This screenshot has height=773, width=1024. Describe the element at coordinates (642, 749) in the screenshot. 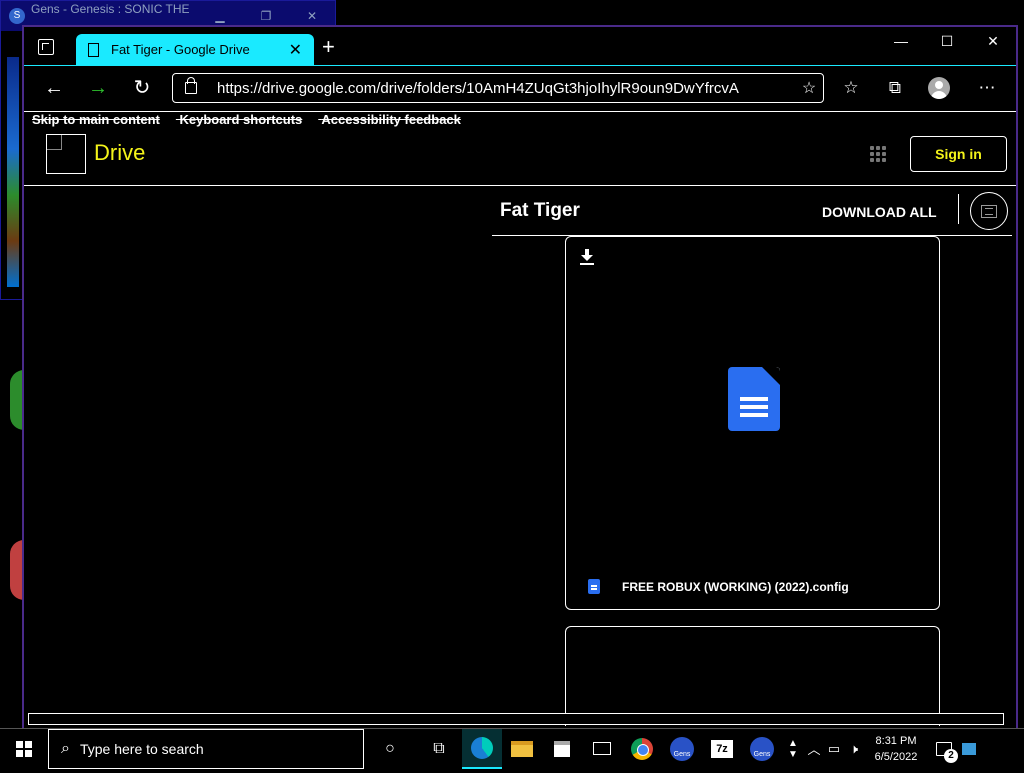

I see `chrome-icon` at that location.